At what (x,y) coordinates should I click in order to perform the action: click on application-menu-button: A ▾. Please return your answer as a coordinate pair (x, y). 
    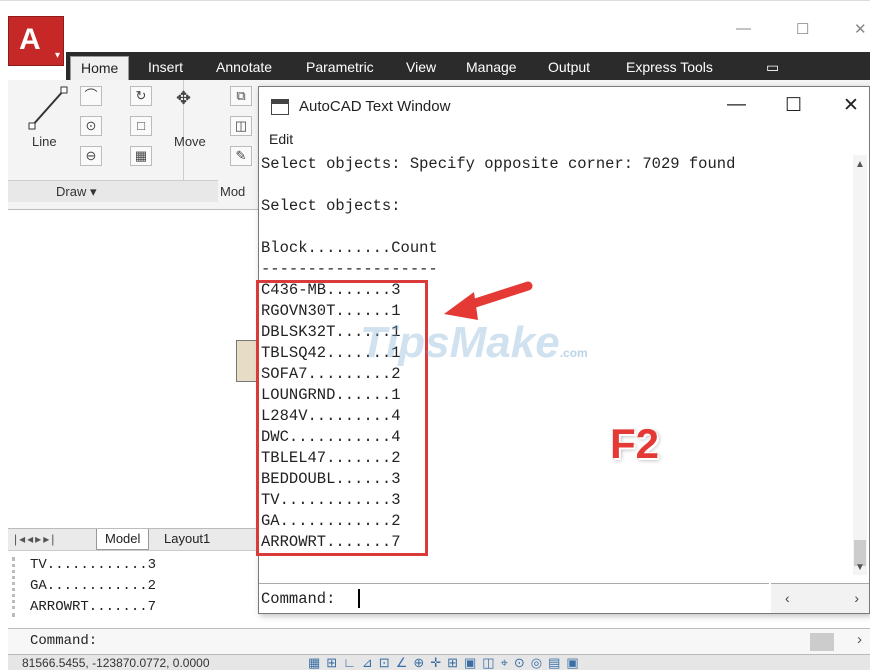
    Looking at the image, I should click on (36, 41).